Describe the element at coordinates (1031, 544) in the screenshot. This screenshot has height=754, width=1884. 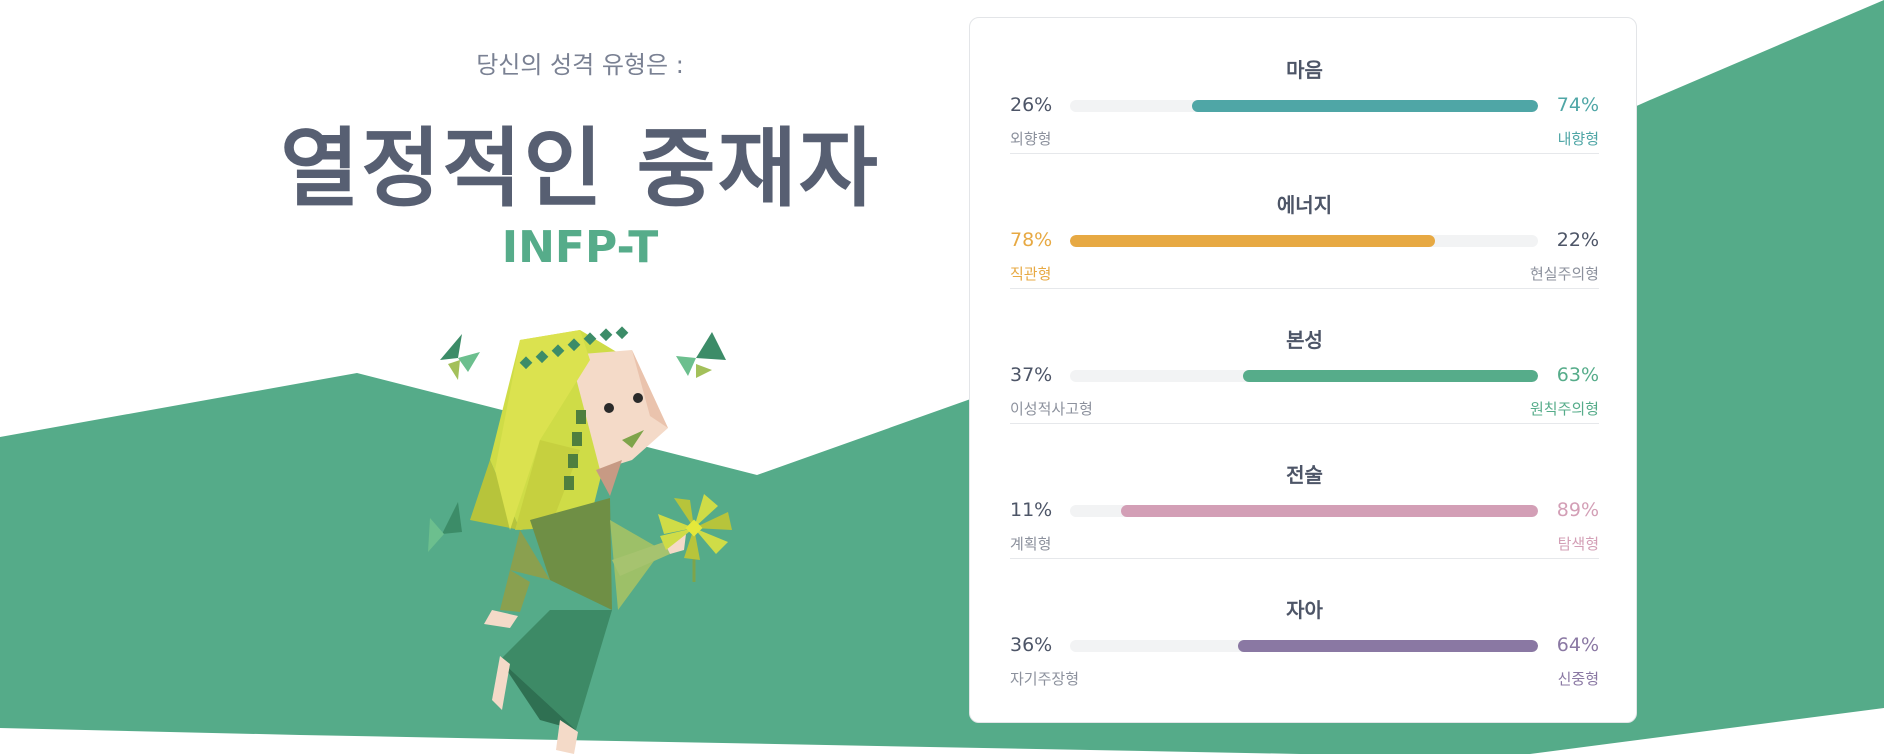
I see `trait-left-label: 계획형` at that location.